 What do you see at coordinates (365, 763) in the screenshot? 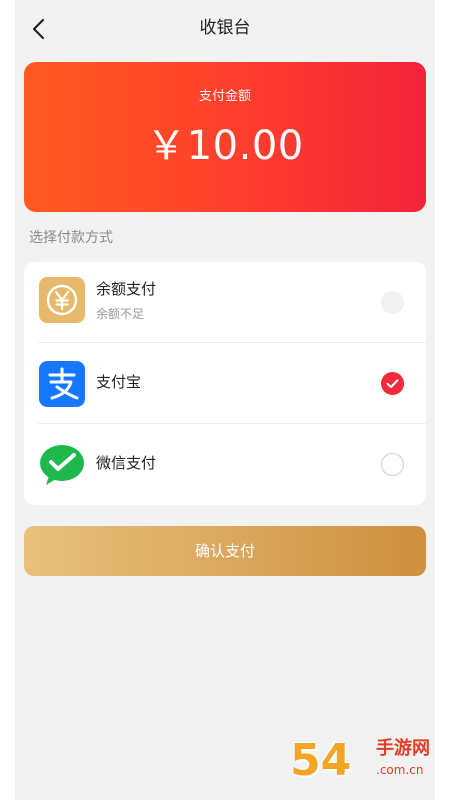
I see `site-watermark: 54 手游网 .com.cn` at bounding box center [365, 763].